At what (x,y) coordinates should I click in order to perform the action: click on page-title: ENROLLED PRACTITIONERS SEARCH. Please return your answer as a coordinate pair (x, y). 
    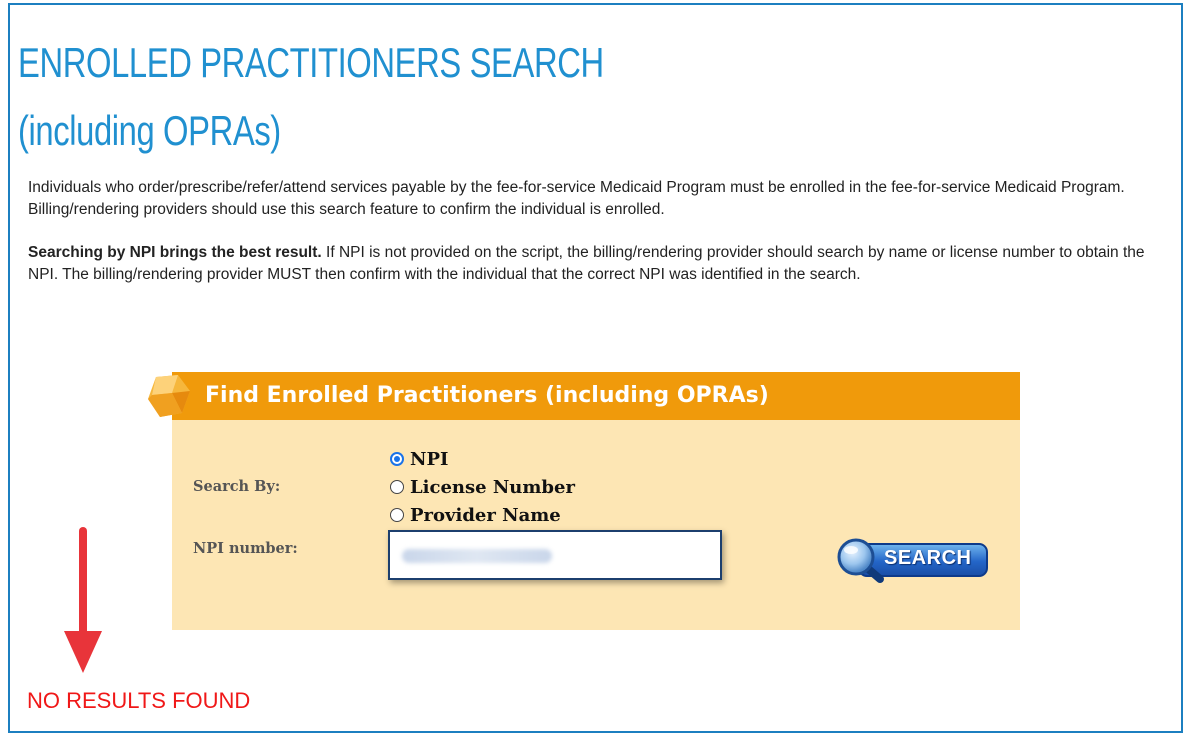
    Looking at the image, I should click on (311, 62).